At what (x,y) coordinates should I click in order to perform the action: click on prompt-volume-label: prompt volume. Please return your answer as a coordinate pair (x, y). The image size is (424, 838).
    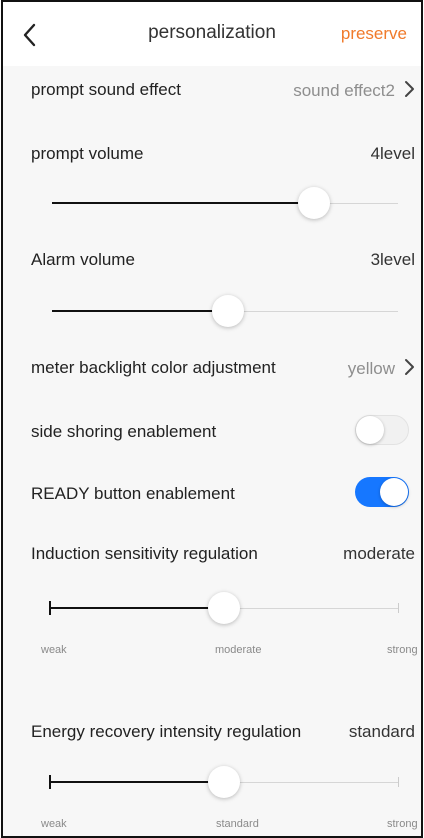
    Looking at the image, I should click on (87, 153).